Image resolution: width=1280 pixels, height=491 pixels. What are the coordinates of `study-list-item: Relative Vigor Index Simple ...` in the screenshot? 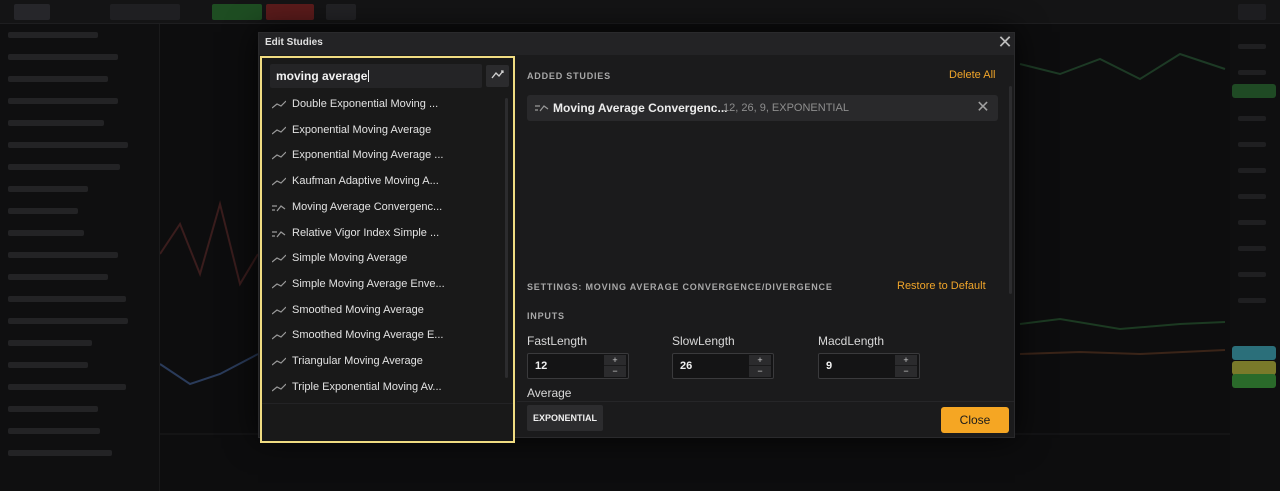 It's located at (388, 234).